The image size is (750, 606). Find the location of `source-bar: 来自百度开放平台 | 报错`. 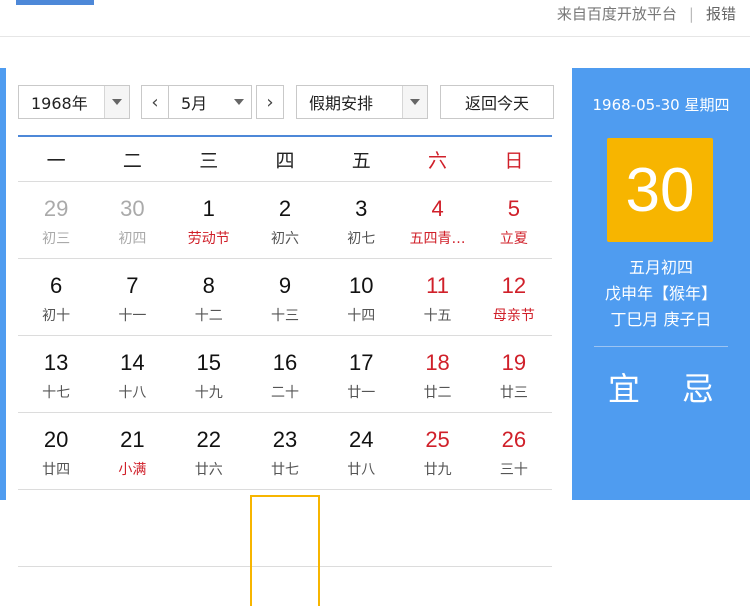

source-bar: 来自百度开放平台 | 报错 is located at coordinates (375, 18).